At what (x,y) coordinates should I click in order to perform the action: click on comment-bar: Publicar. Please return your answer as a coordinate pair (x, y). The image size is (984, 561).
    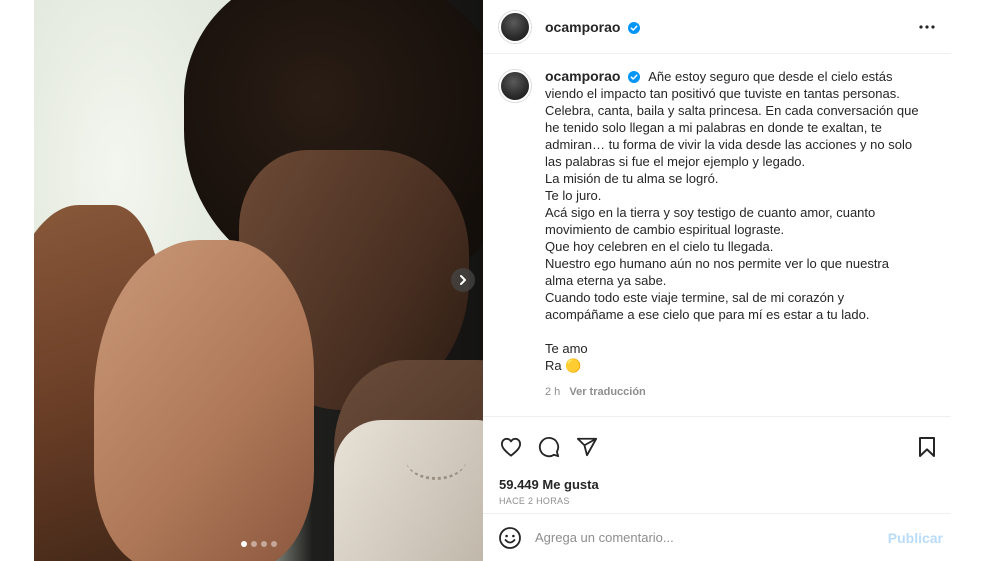
    Looking at the image, I should click on (717, 537).